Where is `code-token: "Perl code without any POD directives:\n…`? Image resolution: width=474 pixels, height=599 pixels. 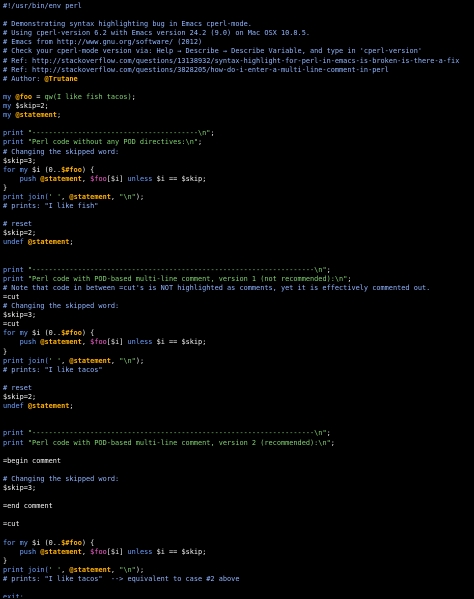 code-token: "Perl code without any POD directives:\n… is located at coordinates (112, 142).